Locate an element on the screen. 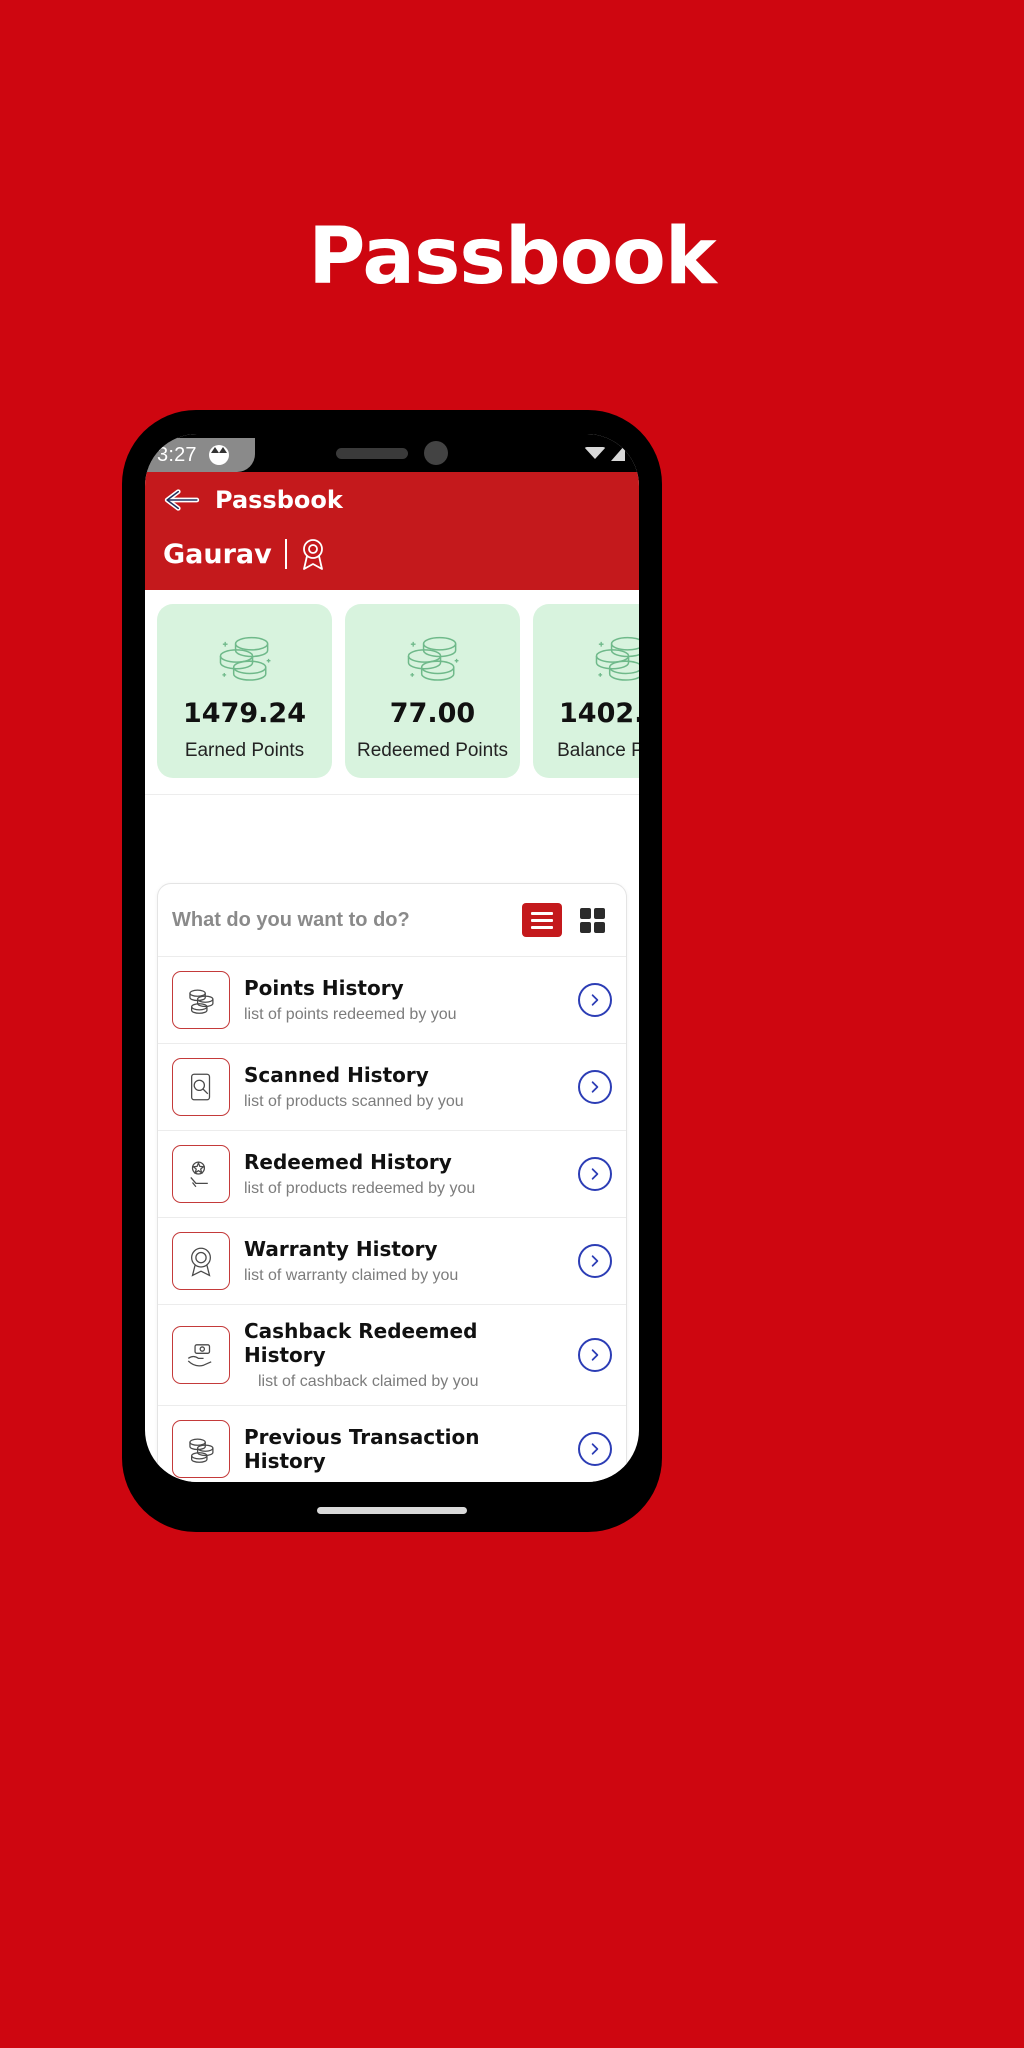  list-item-title: Scanned History is located at coordinates (336, 1075).